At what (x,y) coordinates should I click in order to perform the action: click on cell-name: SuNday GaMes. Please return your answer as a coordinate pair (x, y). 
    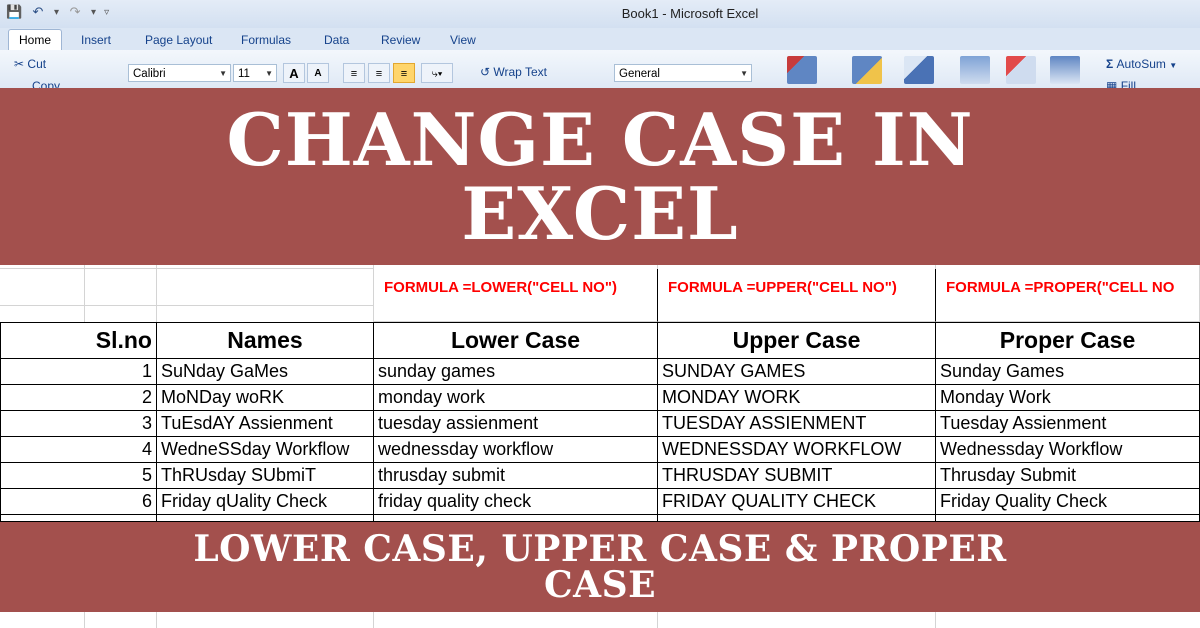
    Looking at the image, I should click on (265, 372).